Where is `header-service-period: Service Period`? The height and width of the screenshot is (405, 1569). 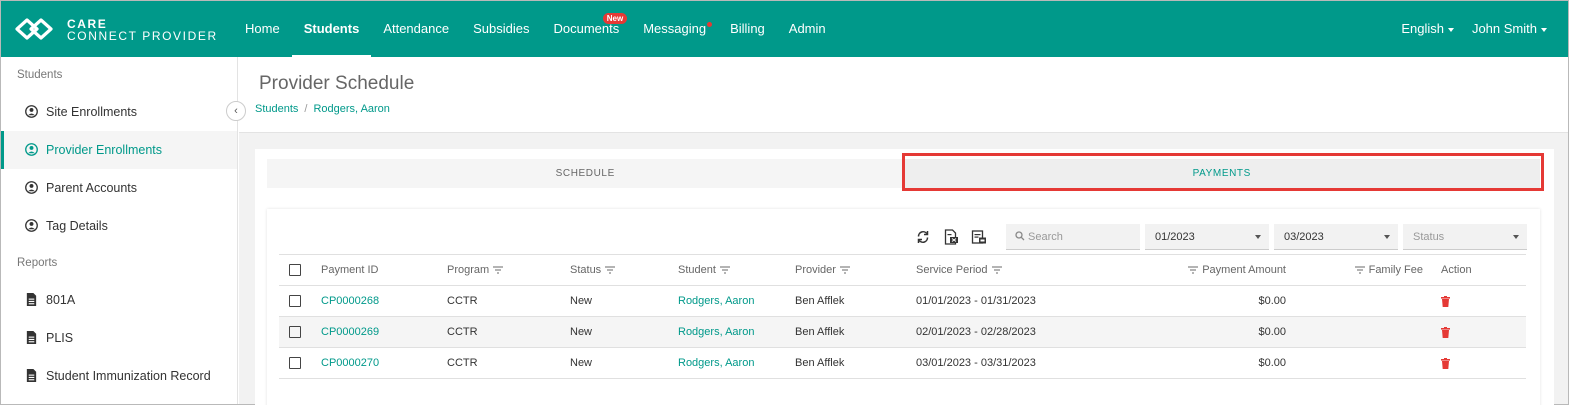
header-service-period: Service Period is located at coordinates (1016, 270).